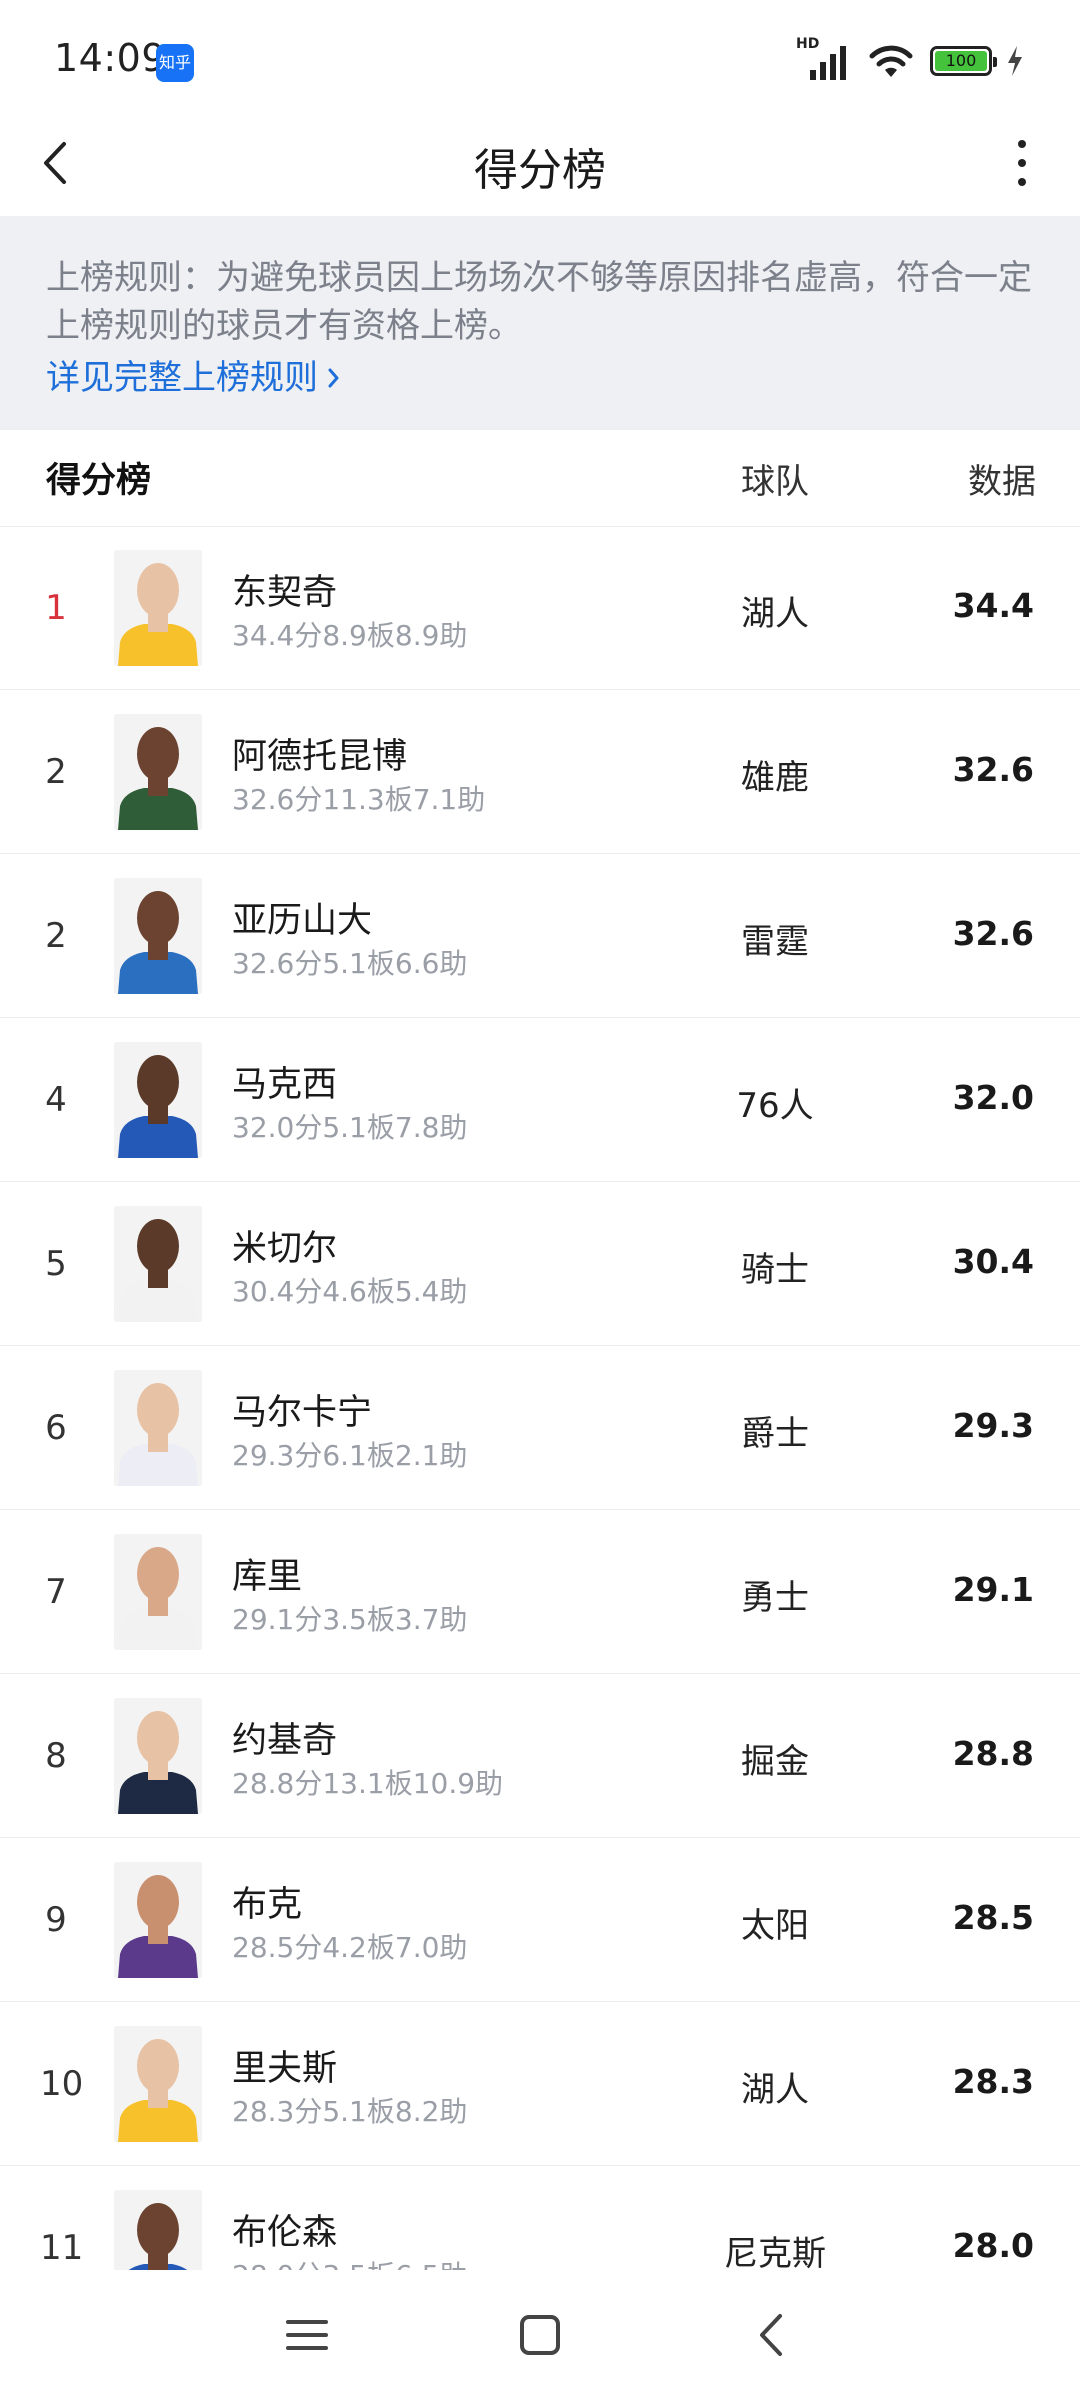 The height and width of the screenshot is (2400, 1080). I want to click on team-column-header: 球队, so click(775, 482).